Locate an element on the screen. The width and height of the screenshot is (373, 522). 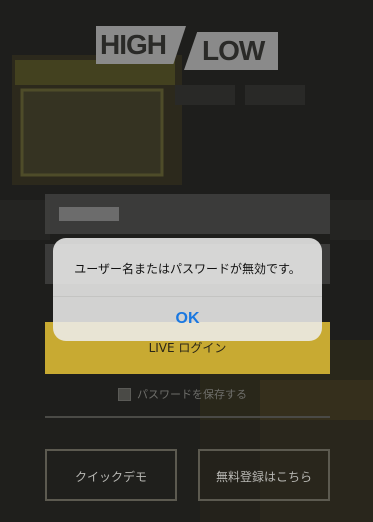
logo-low-text: LOW is located at coordinates (233, 50).